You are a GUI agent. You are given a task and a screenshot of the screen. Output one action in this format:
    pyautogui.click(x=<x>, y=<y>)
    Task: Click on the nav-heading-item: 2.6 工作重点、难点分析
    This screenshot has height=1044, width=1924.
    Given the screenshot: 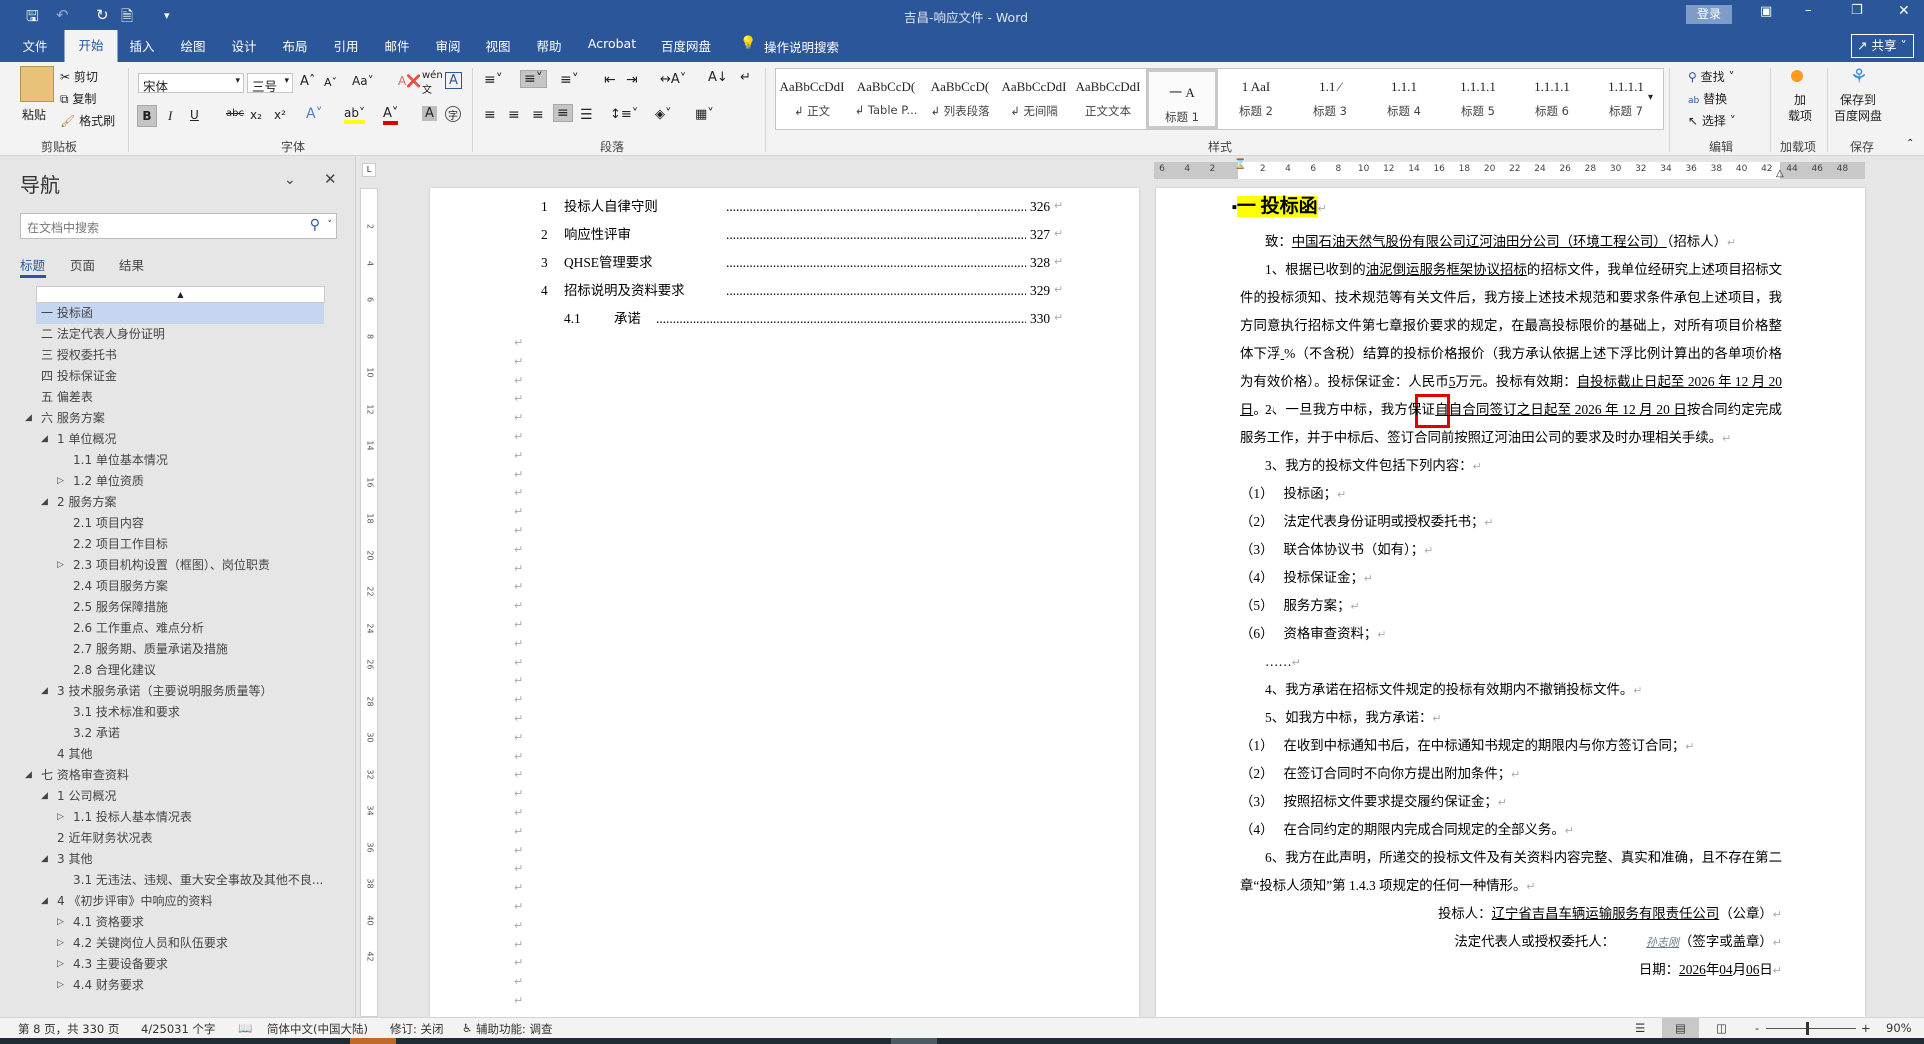 What is the action you would take?
    pyautogui.click(x=180, y=628)
    